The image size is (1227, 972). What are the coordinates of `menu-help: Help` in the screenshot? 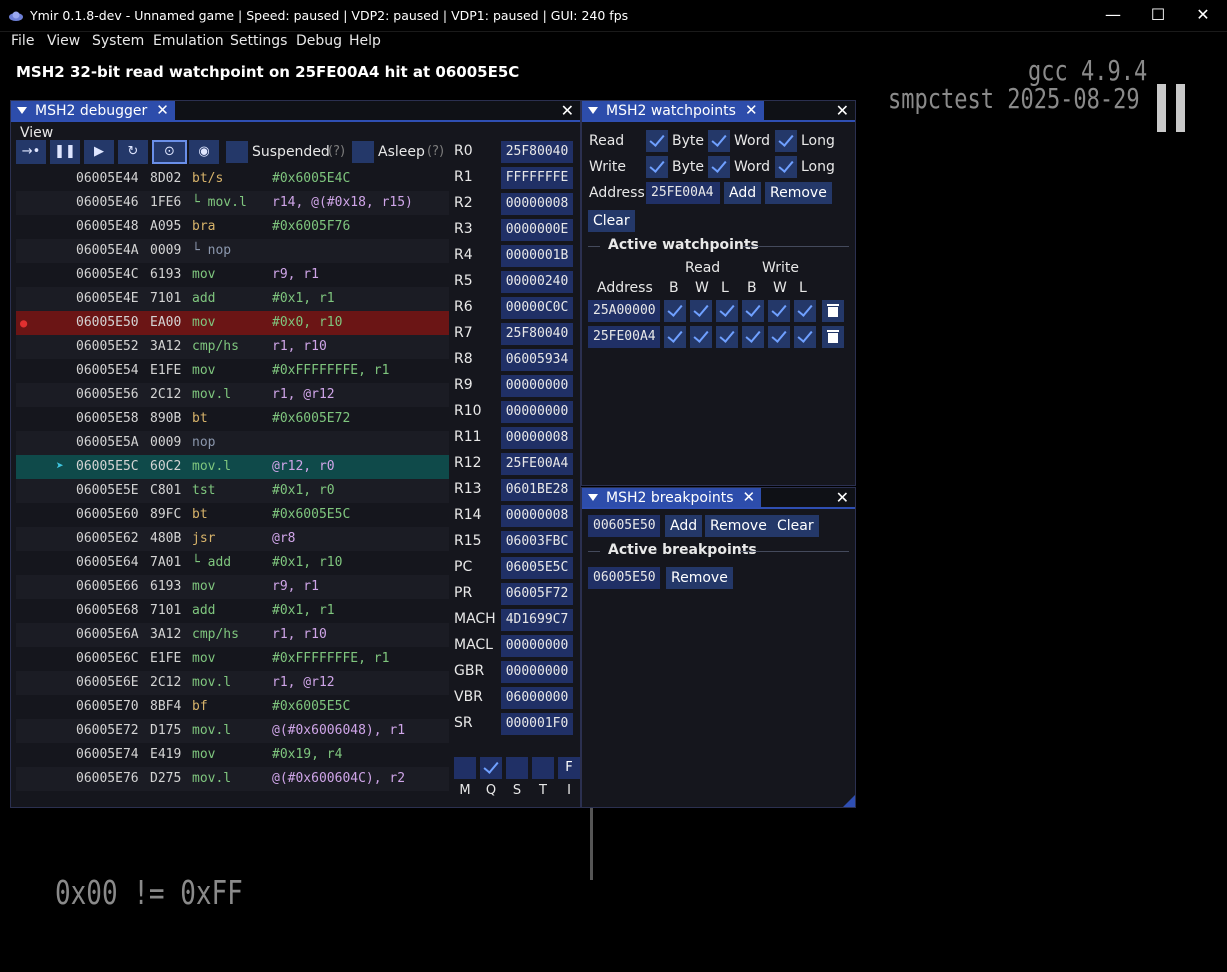 It's located at (365, 41).